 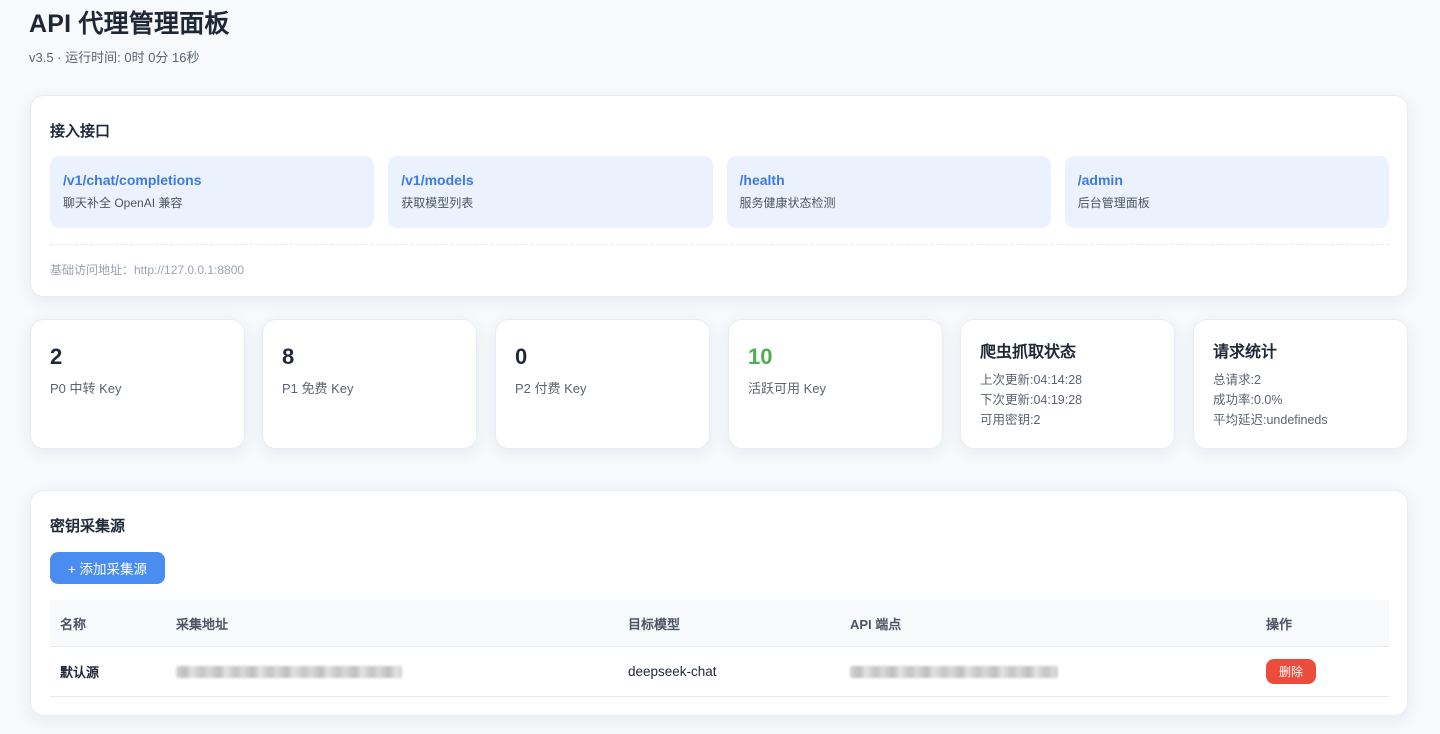 I want to click on crawler-lines: 上次更新:04:14:28 下次更新:04:19:28 可用密钥:2, so click(x=1067, y=400).